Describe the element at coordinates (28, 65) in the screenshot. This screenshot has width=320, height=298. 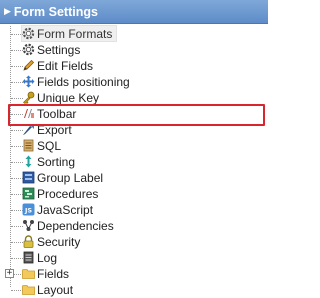
I see `pencil-icon` at that location.